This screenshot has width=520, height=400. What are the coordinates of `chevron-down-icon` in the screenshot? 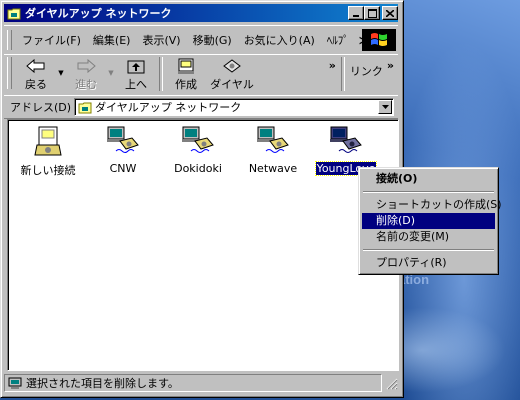 It's located at (385, 107).